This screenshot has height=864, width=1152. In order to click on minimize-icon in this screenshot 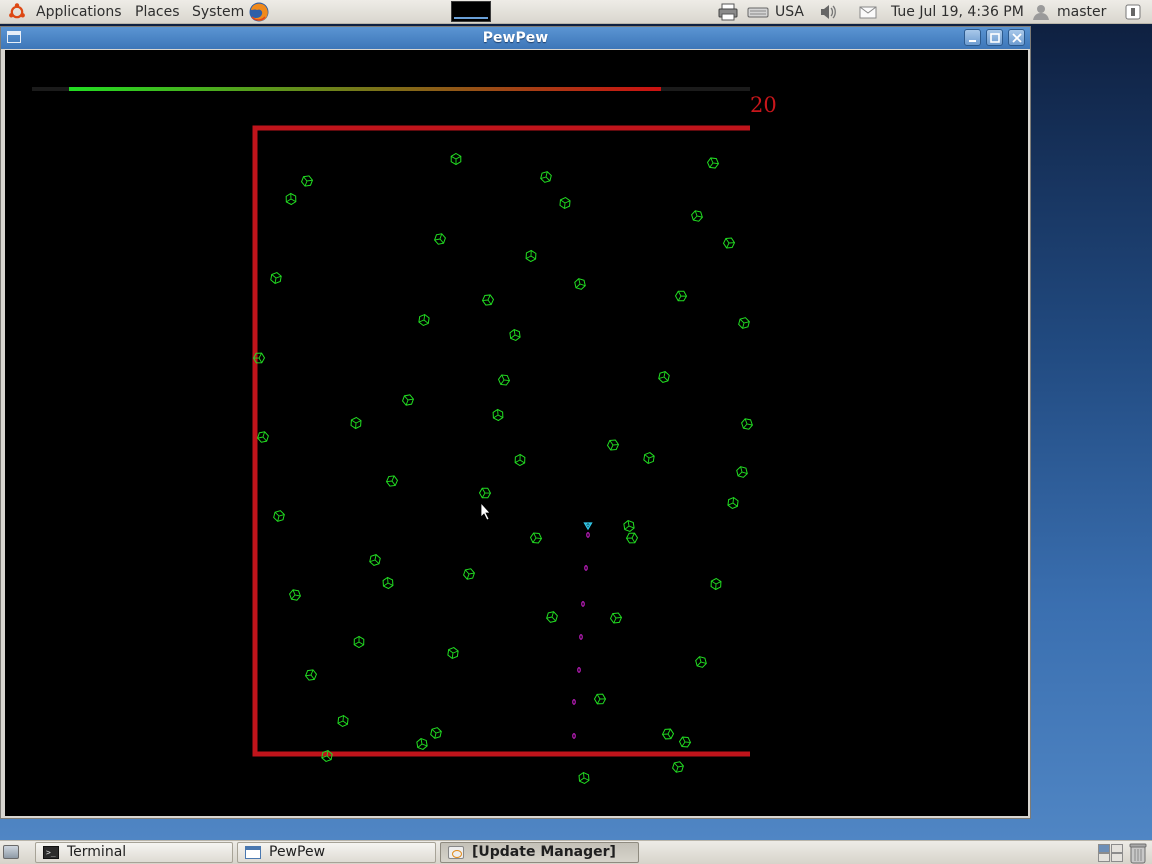, I will do `click(972, 41)`.